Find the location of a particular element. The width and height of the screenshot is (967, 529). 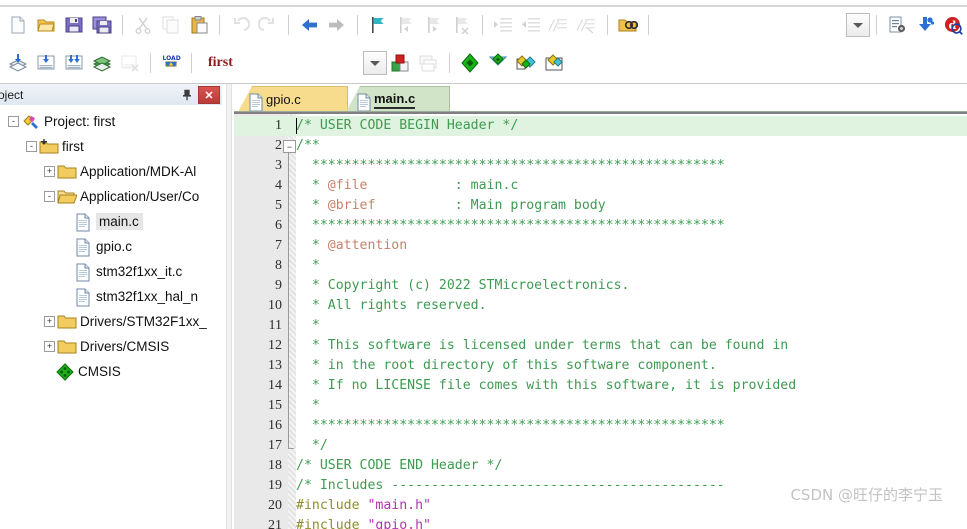

debug-download-button is located at coordinates (925, 25).